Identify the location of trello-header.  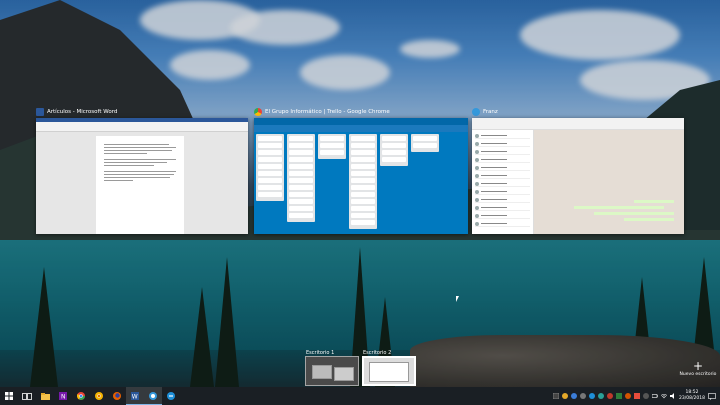
(361, 128).